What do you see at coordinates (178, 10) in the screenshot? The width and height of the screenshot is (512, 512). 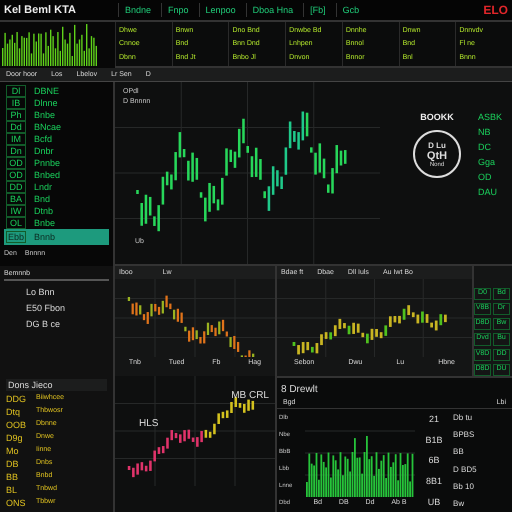 I see `nav-tab: Fnpo` at bounding box center [178, 10].